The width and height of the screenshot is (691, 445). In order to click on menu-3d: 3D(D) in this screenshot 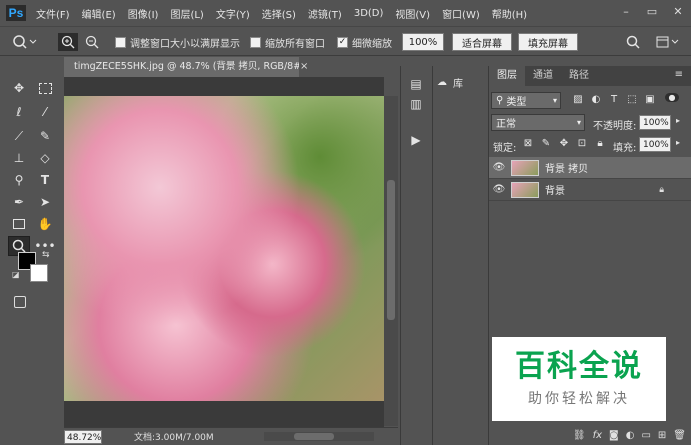, I will do `click(369, 13)`.